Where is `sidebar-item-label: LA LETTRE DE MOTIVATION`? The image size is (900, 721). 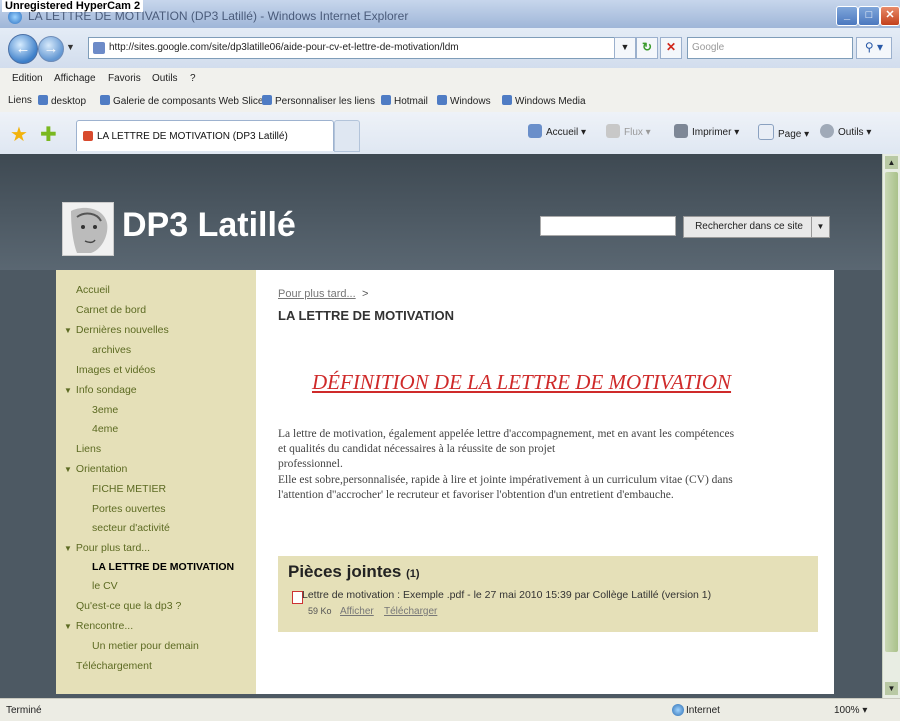
sidebar-item-label: LA LETTRE DE MOTIVATION is located at coordinates (163, 567).